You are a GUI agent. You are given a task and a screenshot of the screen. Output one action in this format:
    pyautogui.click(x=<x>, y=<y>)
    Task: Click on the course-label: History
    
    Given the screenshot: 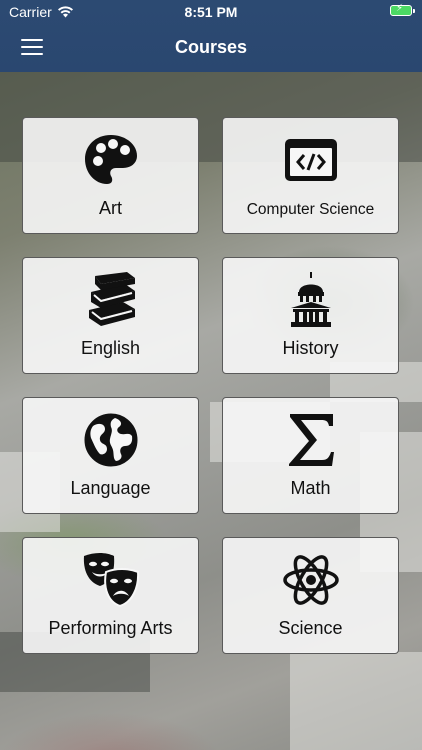 What is the action you would take?
    pyautogui.click(x=310, y=348)
    